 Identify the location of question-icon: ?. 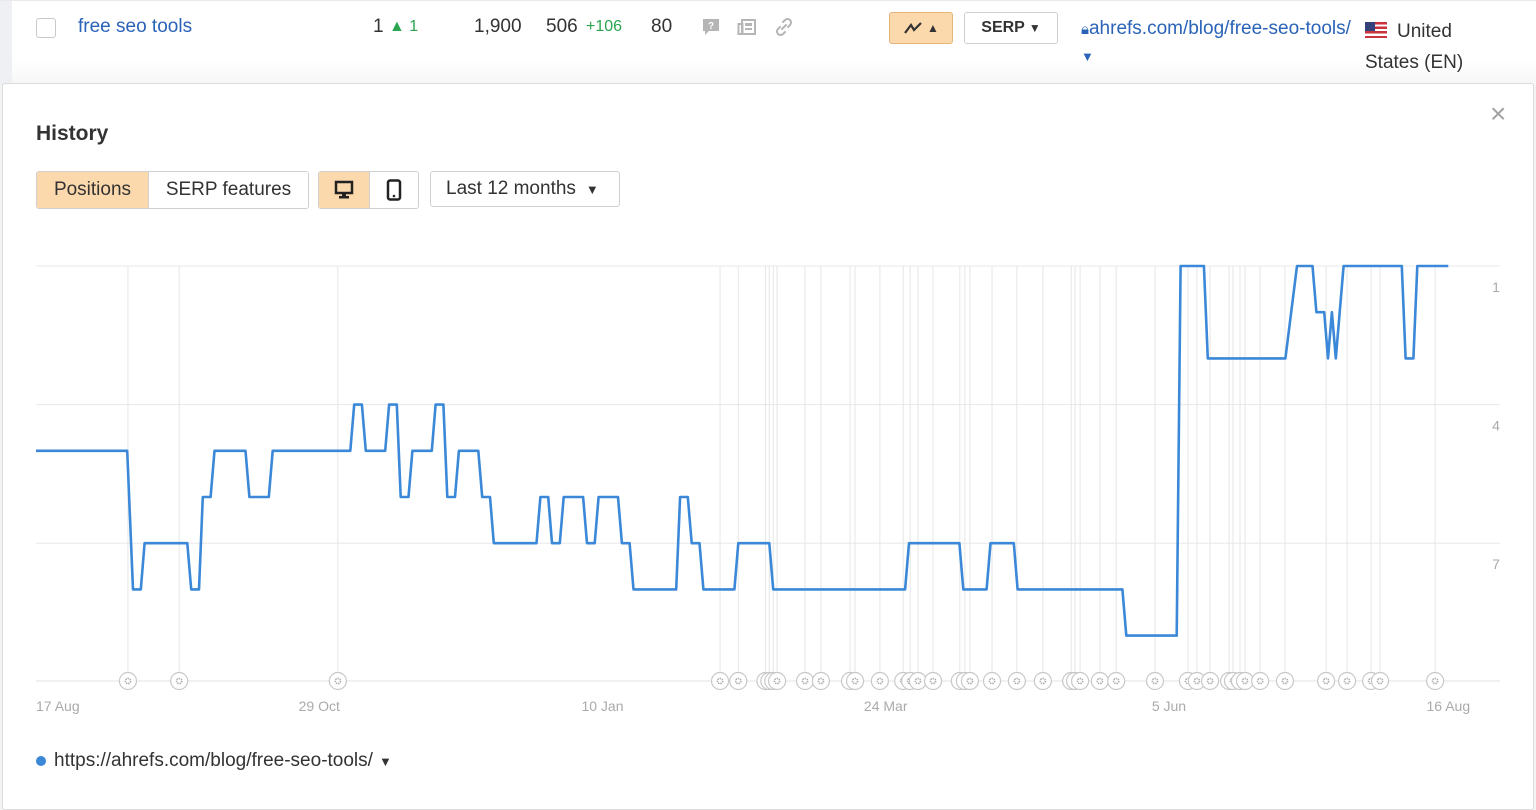
(711, 27).